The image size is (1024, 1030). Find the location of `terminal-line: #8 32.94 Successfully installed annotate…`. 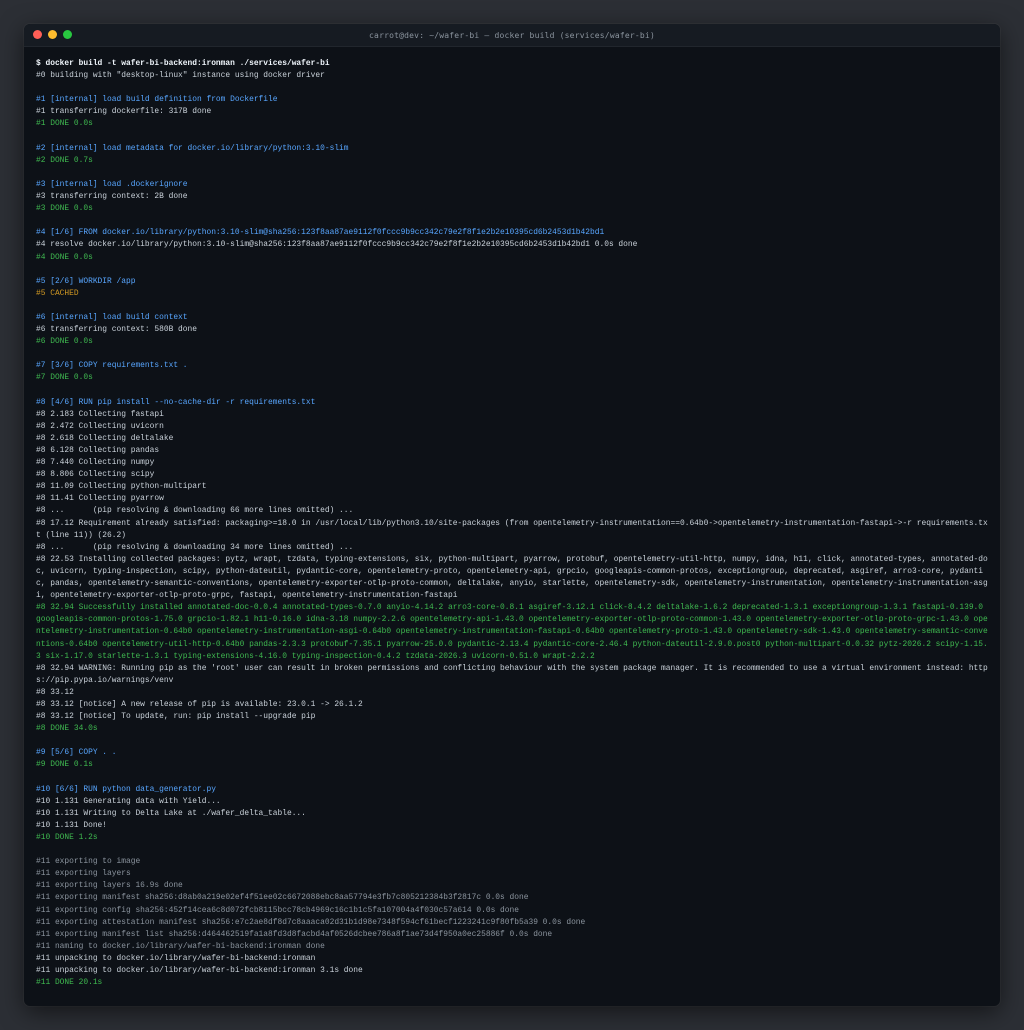

terminal-line: #8 32.94 Successfully installed annotate… is located at coordinates (512, 632).